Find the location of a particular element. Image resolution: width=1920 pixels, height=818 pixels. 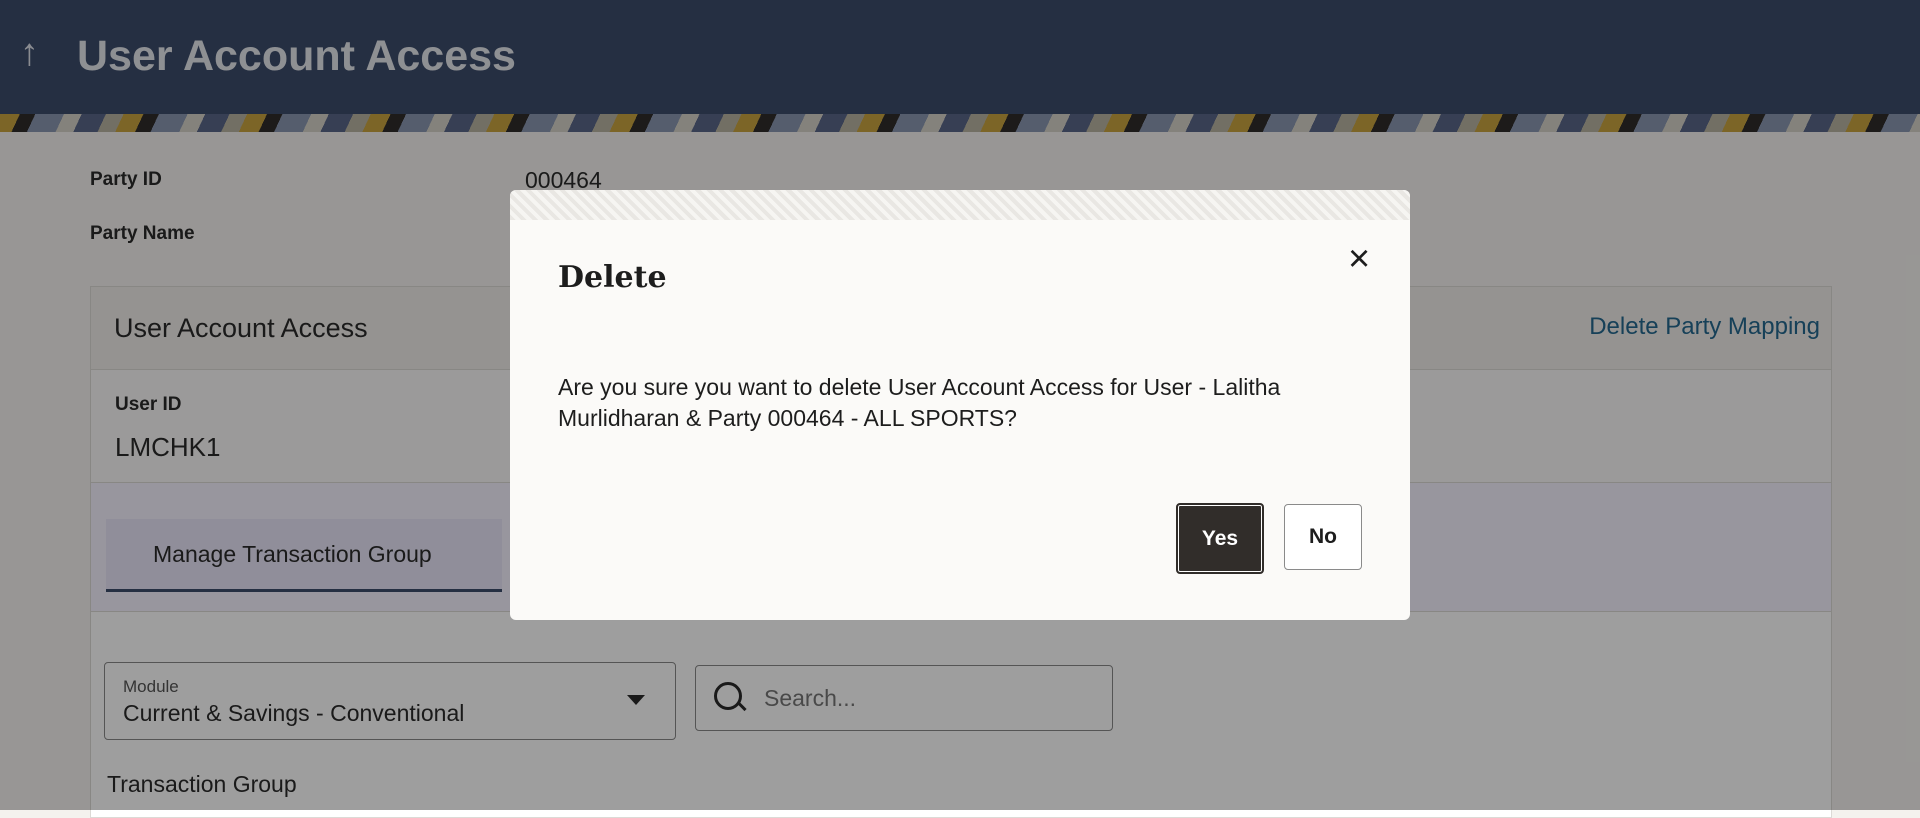

no-button: No is located at coordinates (1323, 537).